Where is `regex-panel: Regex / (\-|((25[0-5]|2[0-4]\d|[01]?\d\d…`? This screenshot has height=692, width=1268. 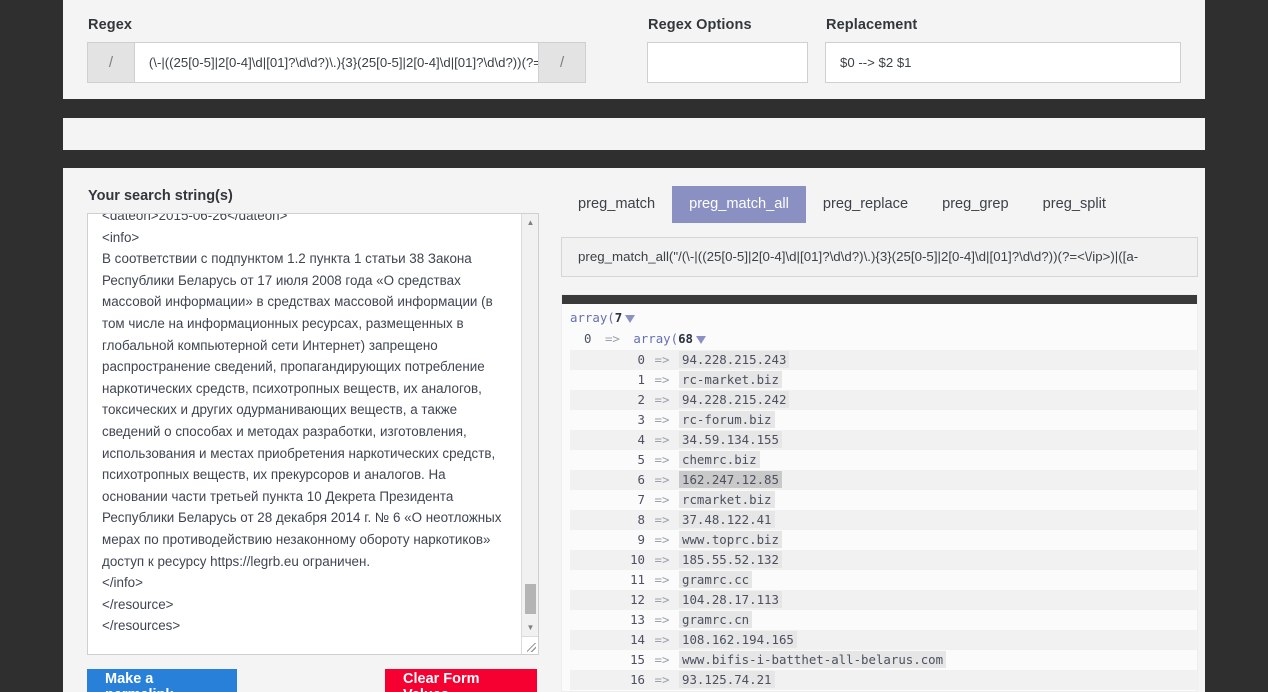 regex-panel: Regex / (\-|((25[0-5]|2[0-4]\d|[01]?\d\d… is located at coordinates (634, 49).